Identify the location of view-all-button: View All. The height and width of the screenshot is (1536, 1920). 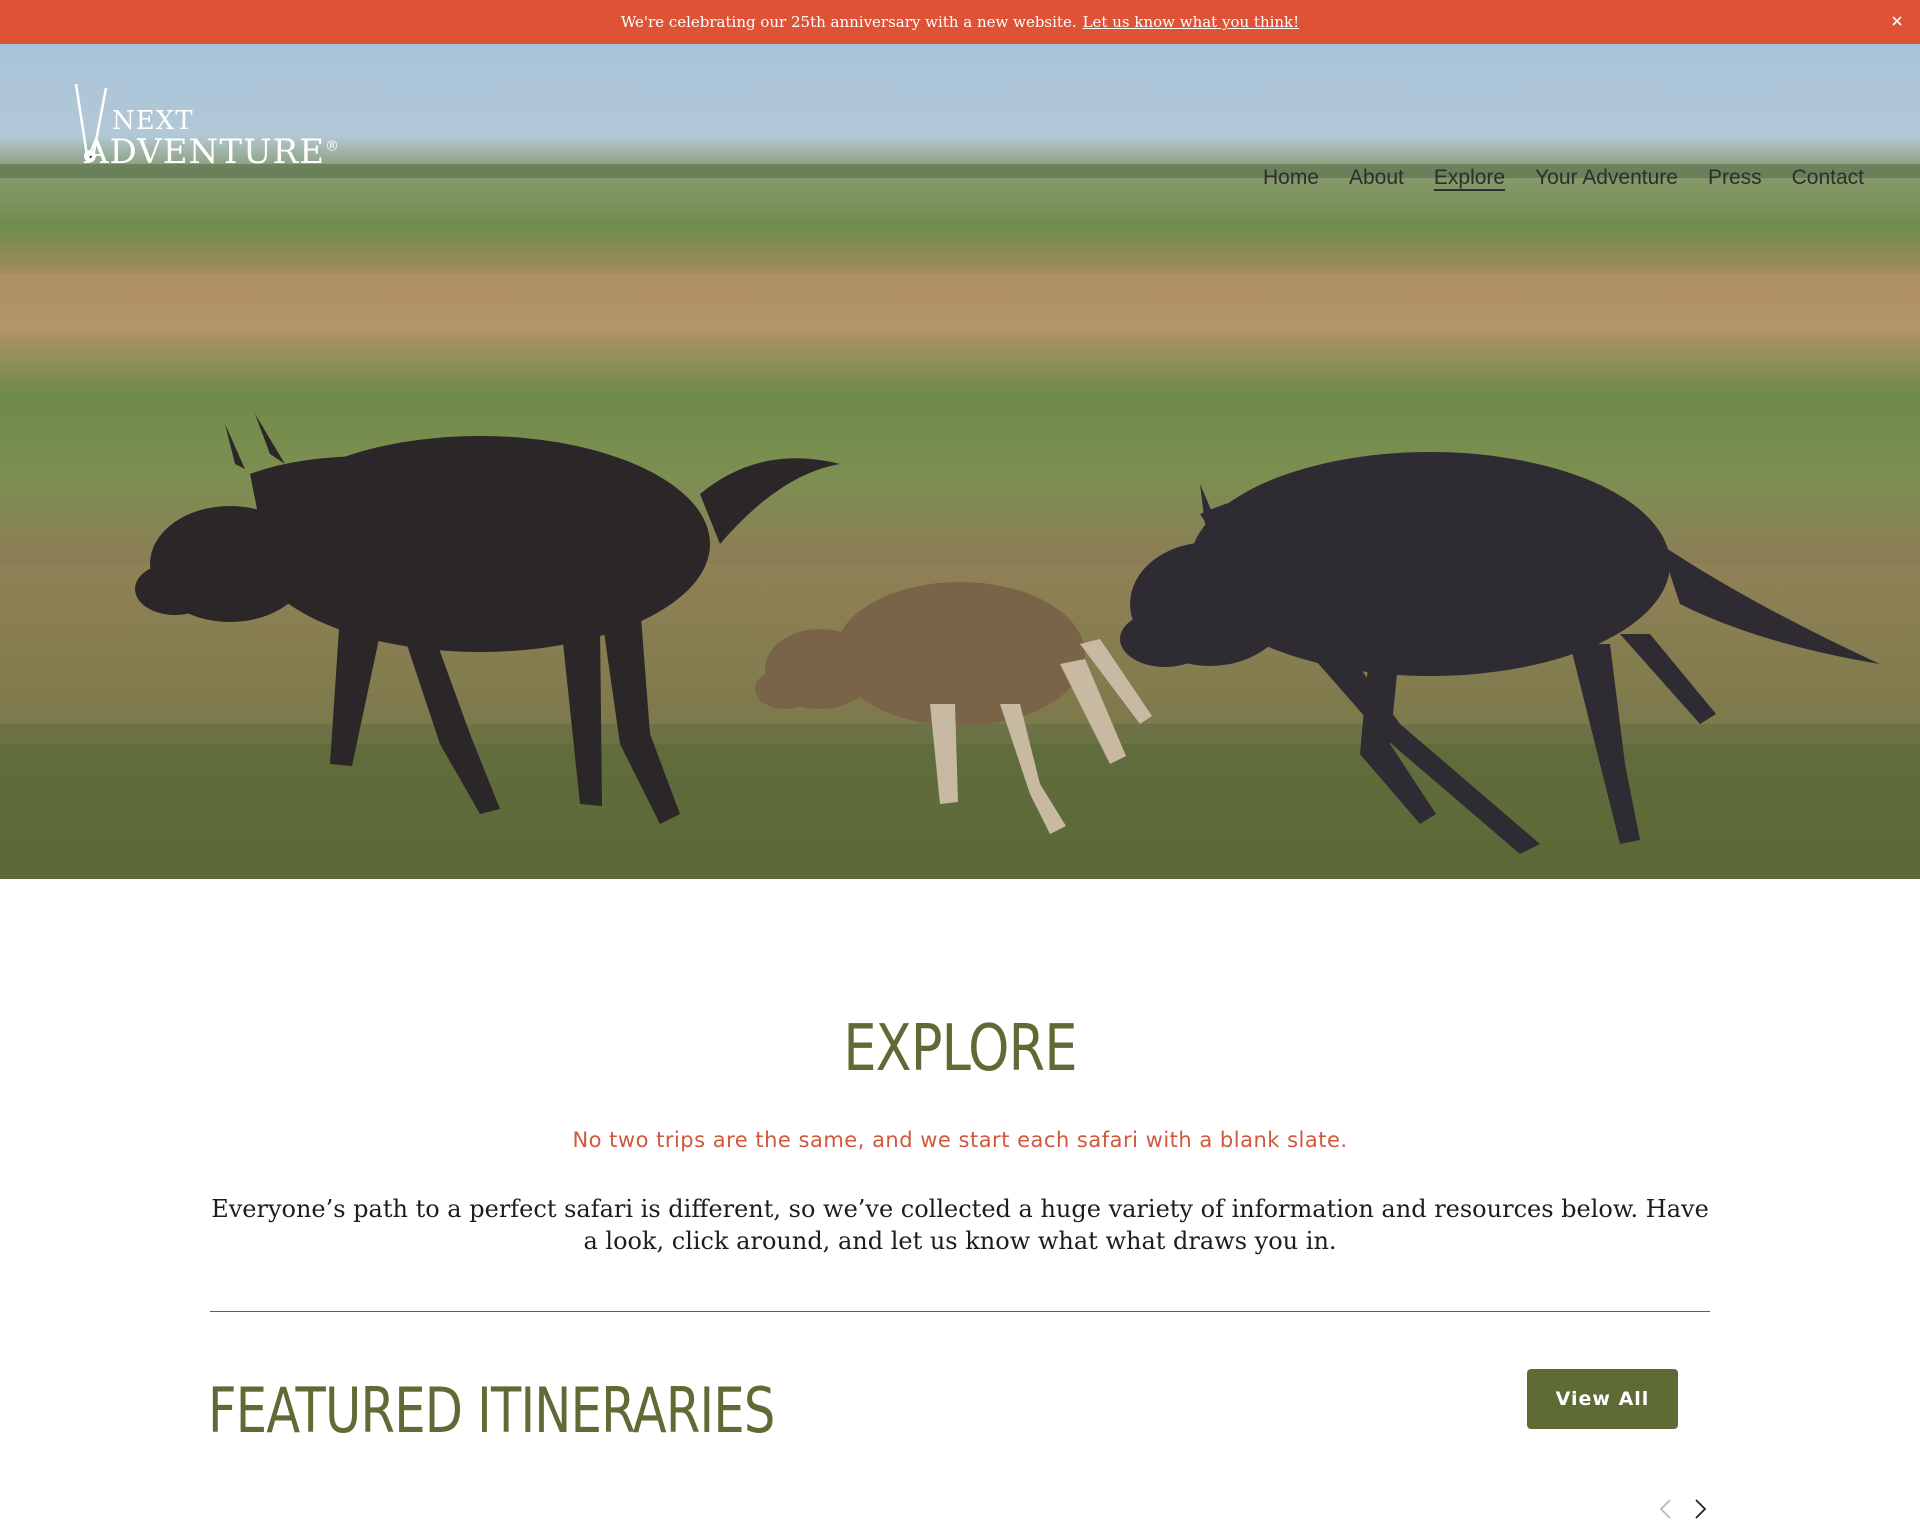
(1602, 1399).